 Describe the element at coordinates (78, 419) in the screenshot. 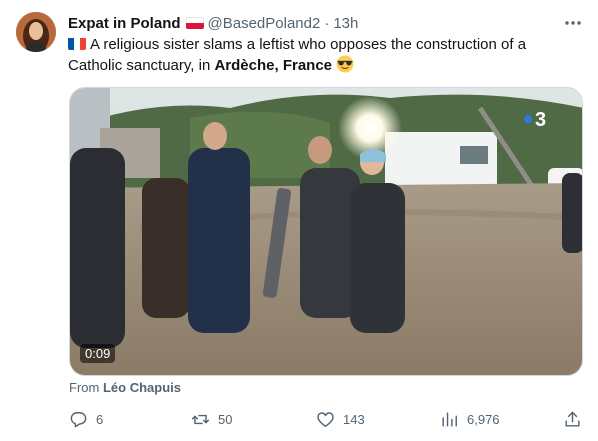

I see `reply-icon` at that location.